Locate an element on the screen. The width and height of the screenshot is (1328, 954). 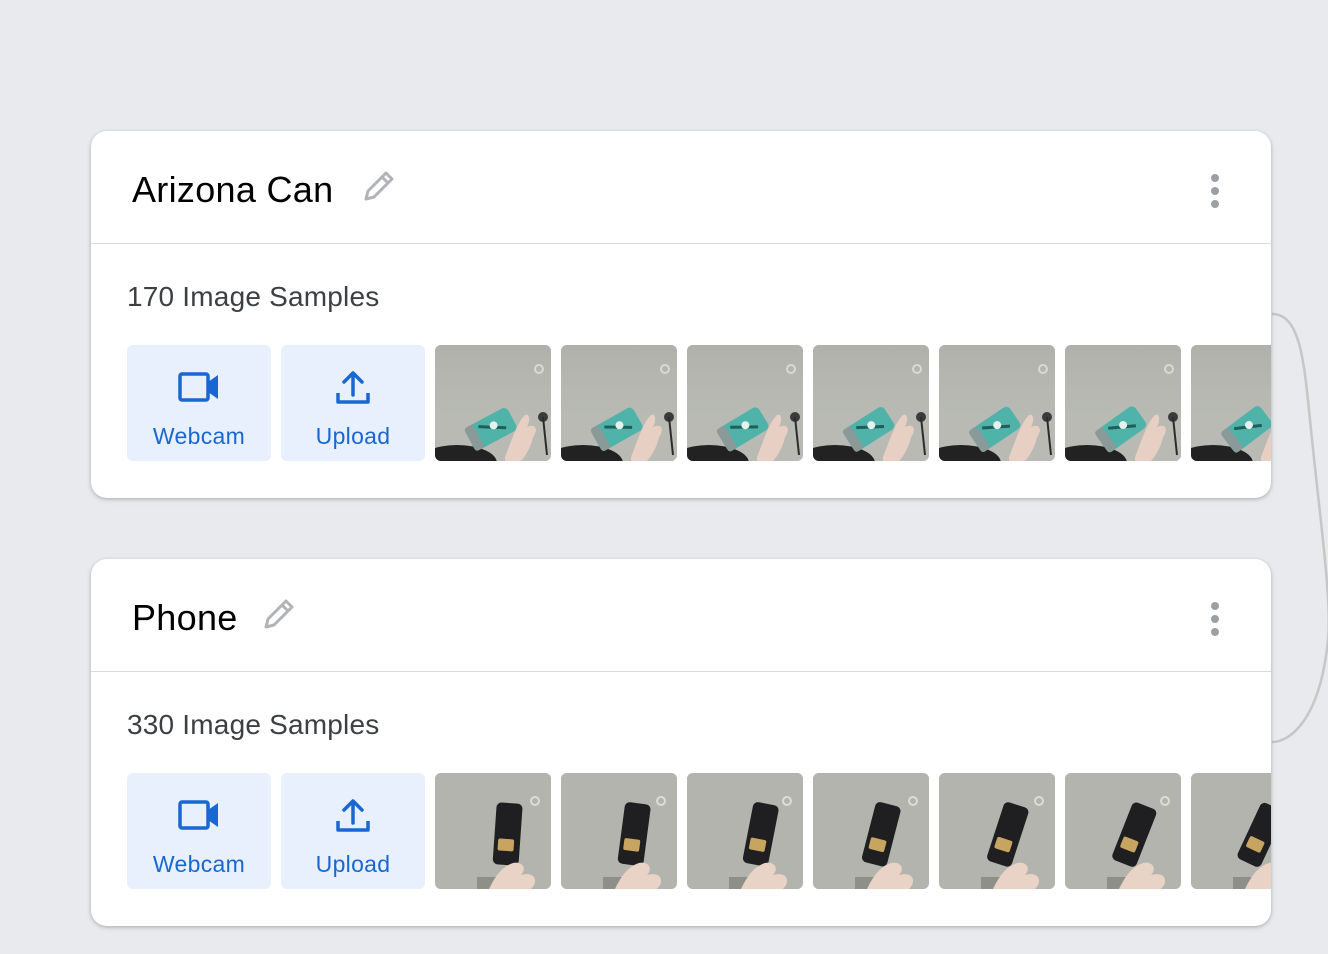
class-title: Phone is located at coordinates (185, 618).